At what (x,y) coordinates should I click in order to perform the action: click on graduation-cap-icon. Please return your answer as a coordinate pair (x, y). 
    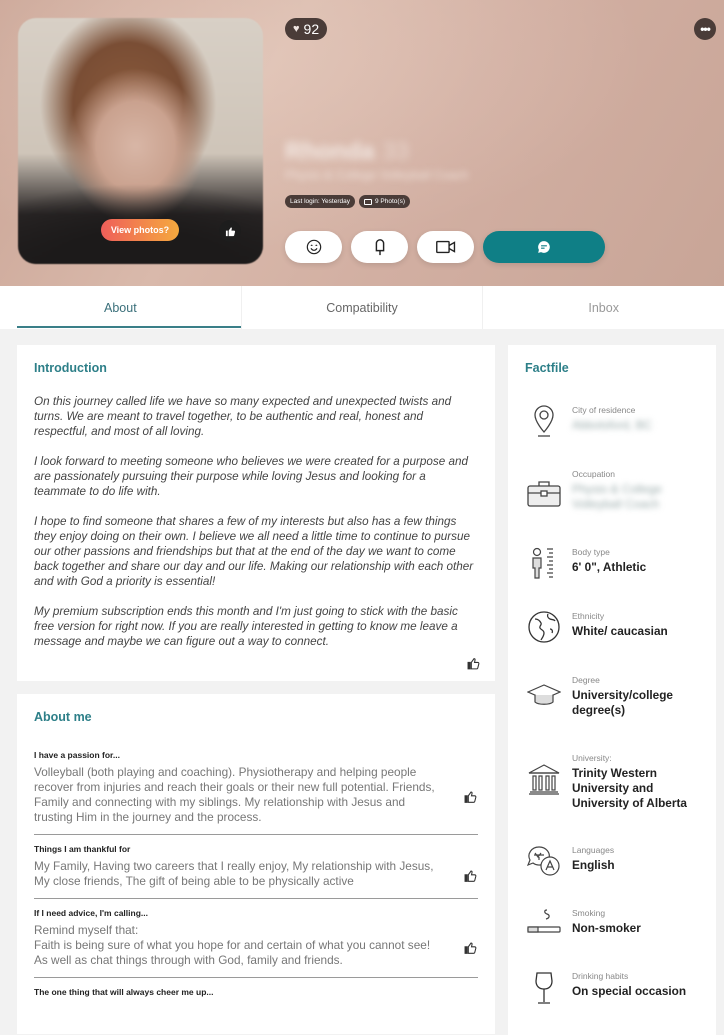
    Looking at the image, I should click on (544, 694).